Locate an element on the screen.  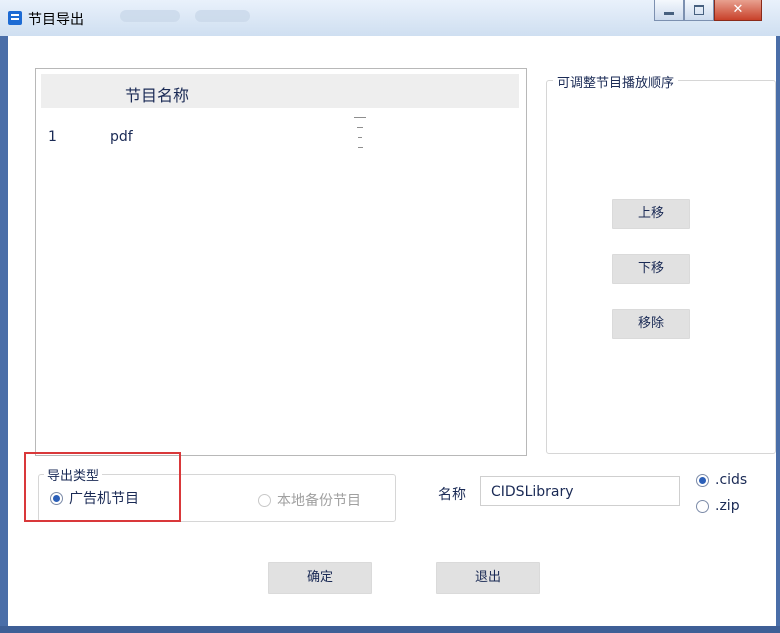
maximize-button is located at coordinates (699, 10).